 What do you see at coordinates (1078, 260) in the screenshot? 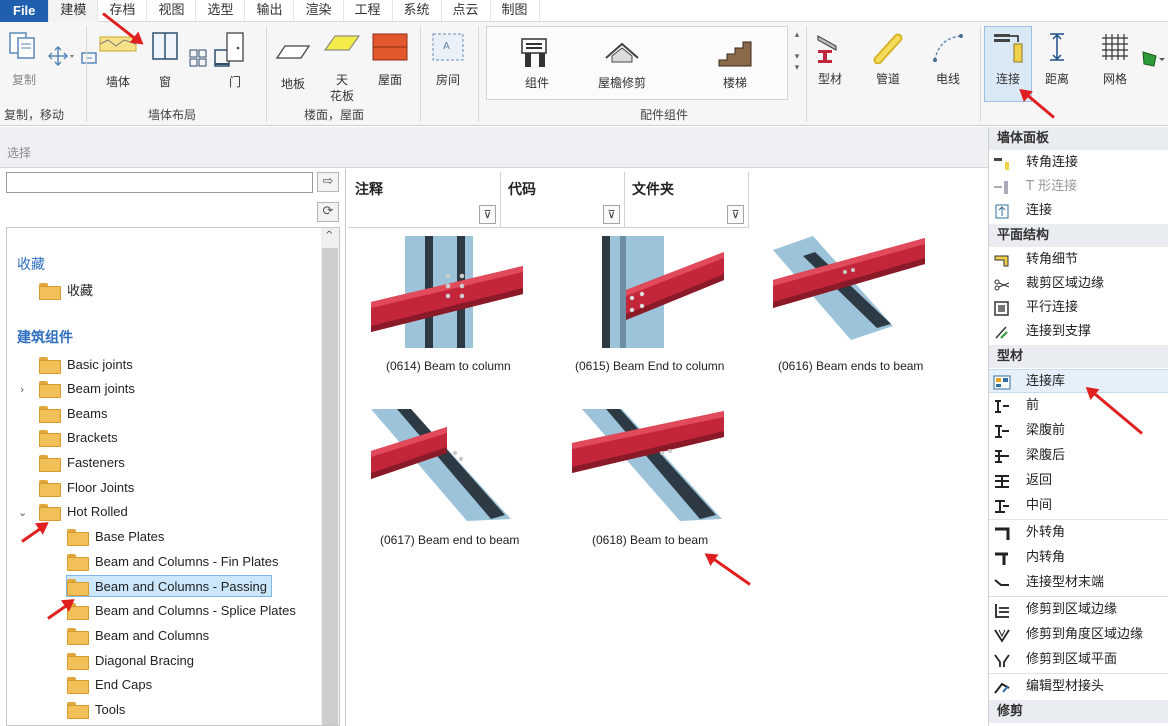
I see `menu-corner-detail: 转角细节` at bounding box center [1078, 260].